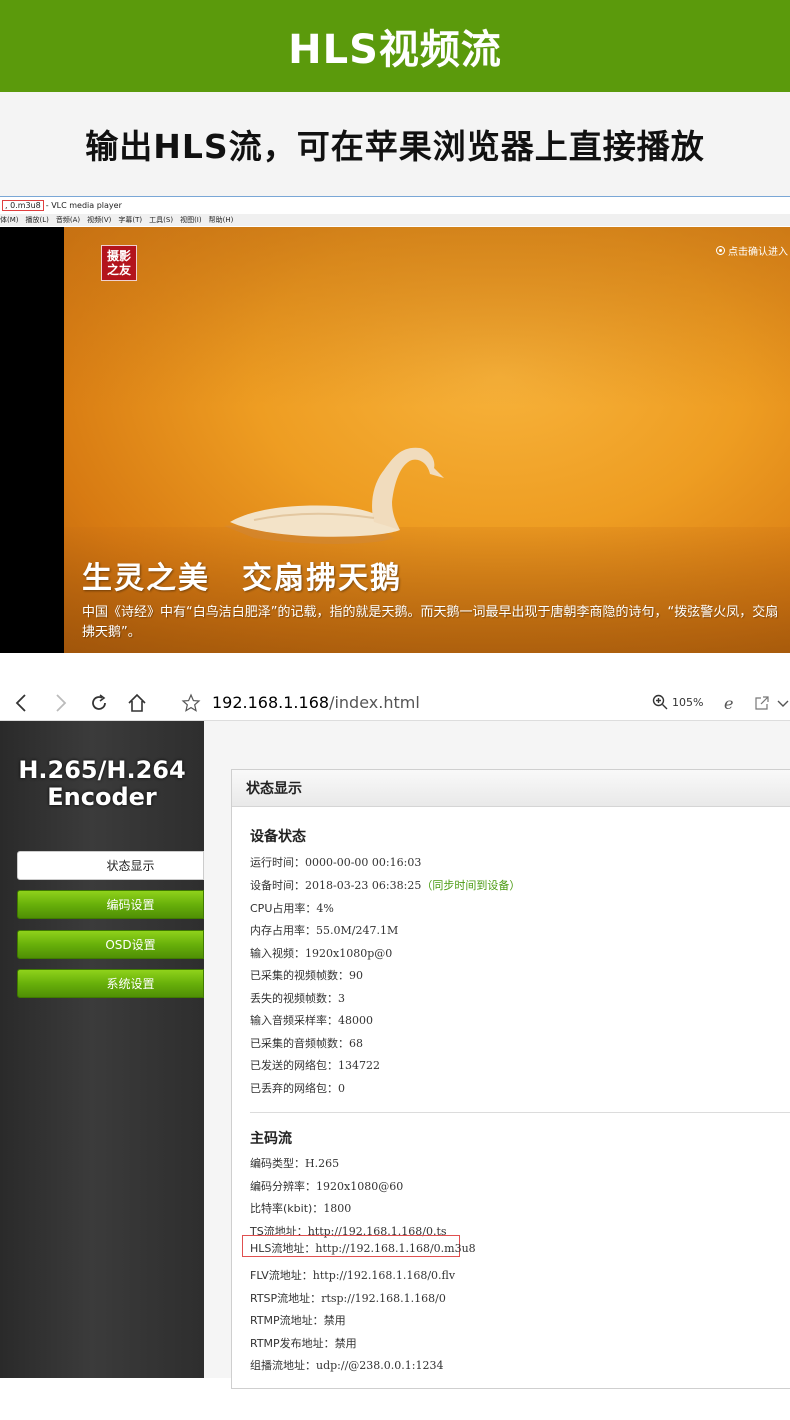  I want to click on star-icon, so click(191, 703).